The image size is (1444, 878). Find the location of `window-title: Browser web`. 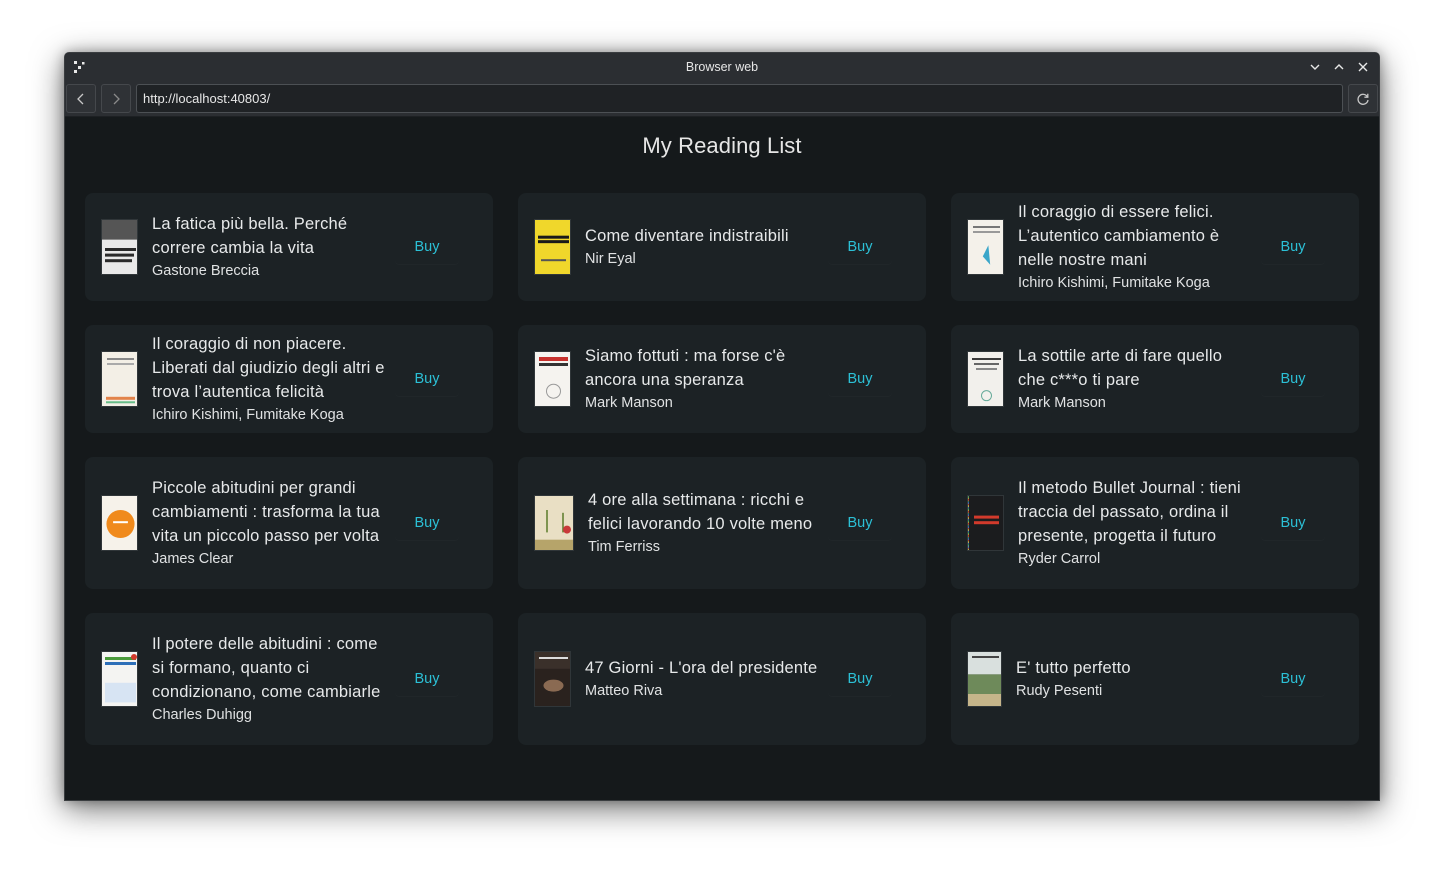

window-title: Browser web is located at coordinates (722, 67).